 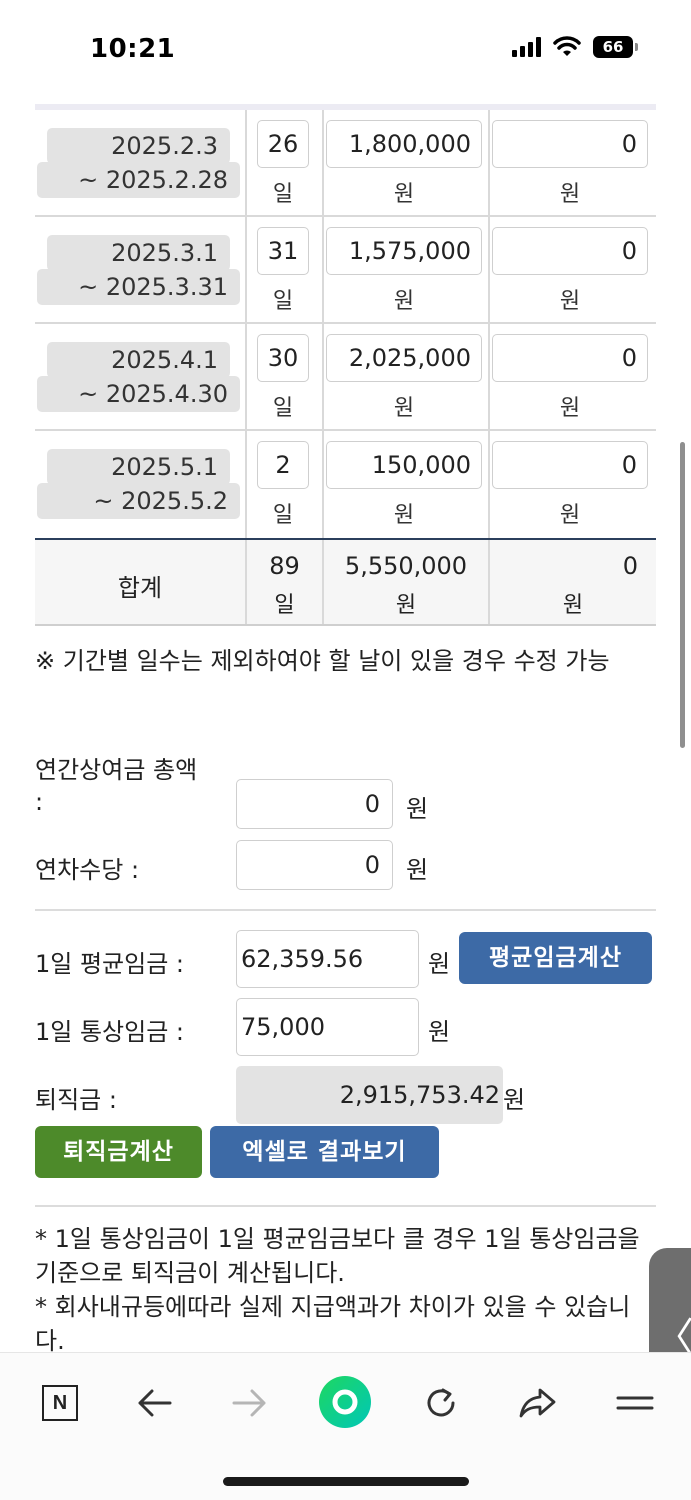 I want to click on footnote-company-rules: * 회사내규등에따라 실제 지급액과가 차이가 있을 수 있습니다., so click(x=333, y=1324).